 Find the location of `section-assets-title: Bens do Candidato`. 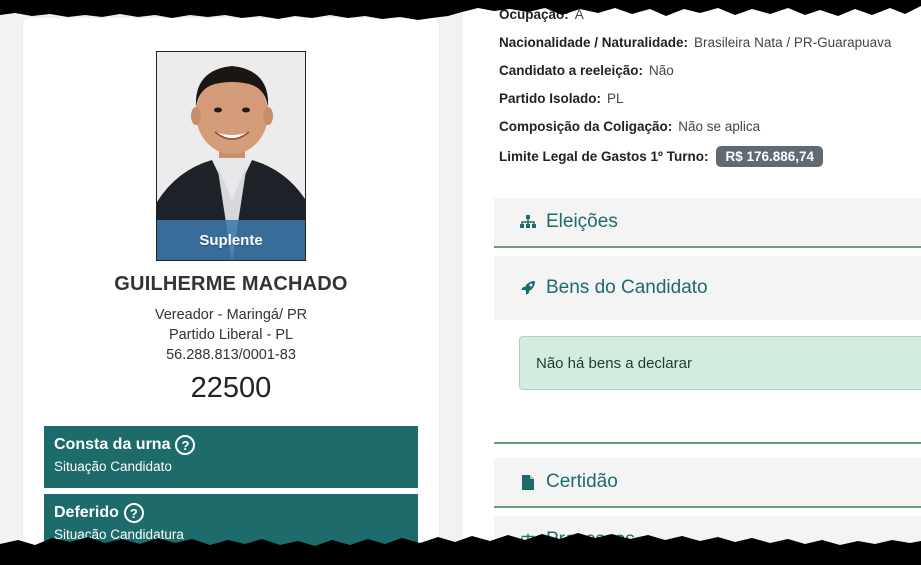

section-assets-title: Bens do Candidato is located at coordinates (627, 287).